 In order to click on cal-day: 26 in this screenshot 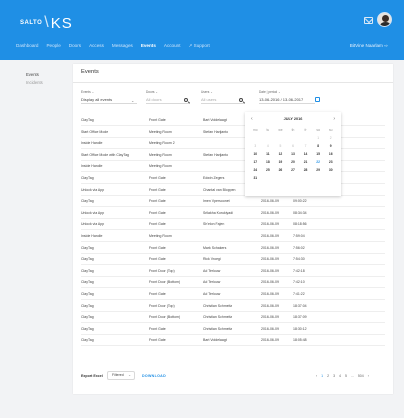, I will do `click(280, 170)`.